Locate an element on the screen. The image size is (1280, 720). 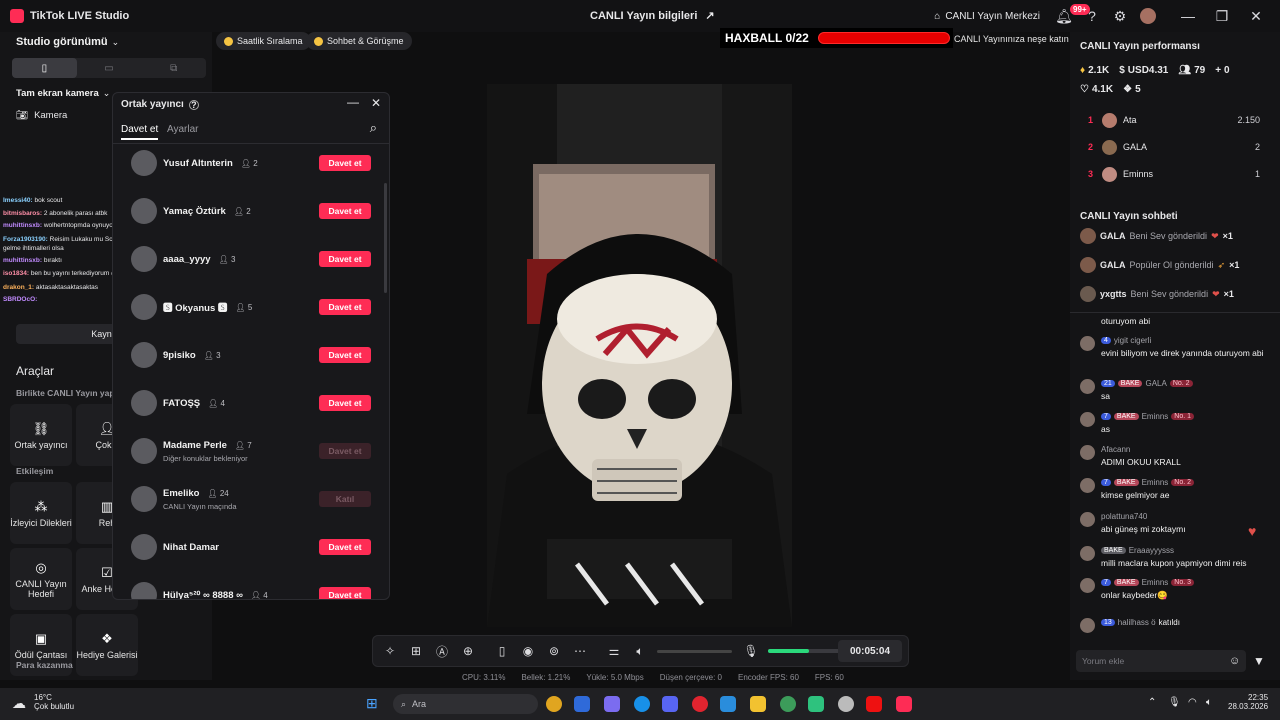
chat-username: yigit cigerli is located at coordinates (1132, 340).